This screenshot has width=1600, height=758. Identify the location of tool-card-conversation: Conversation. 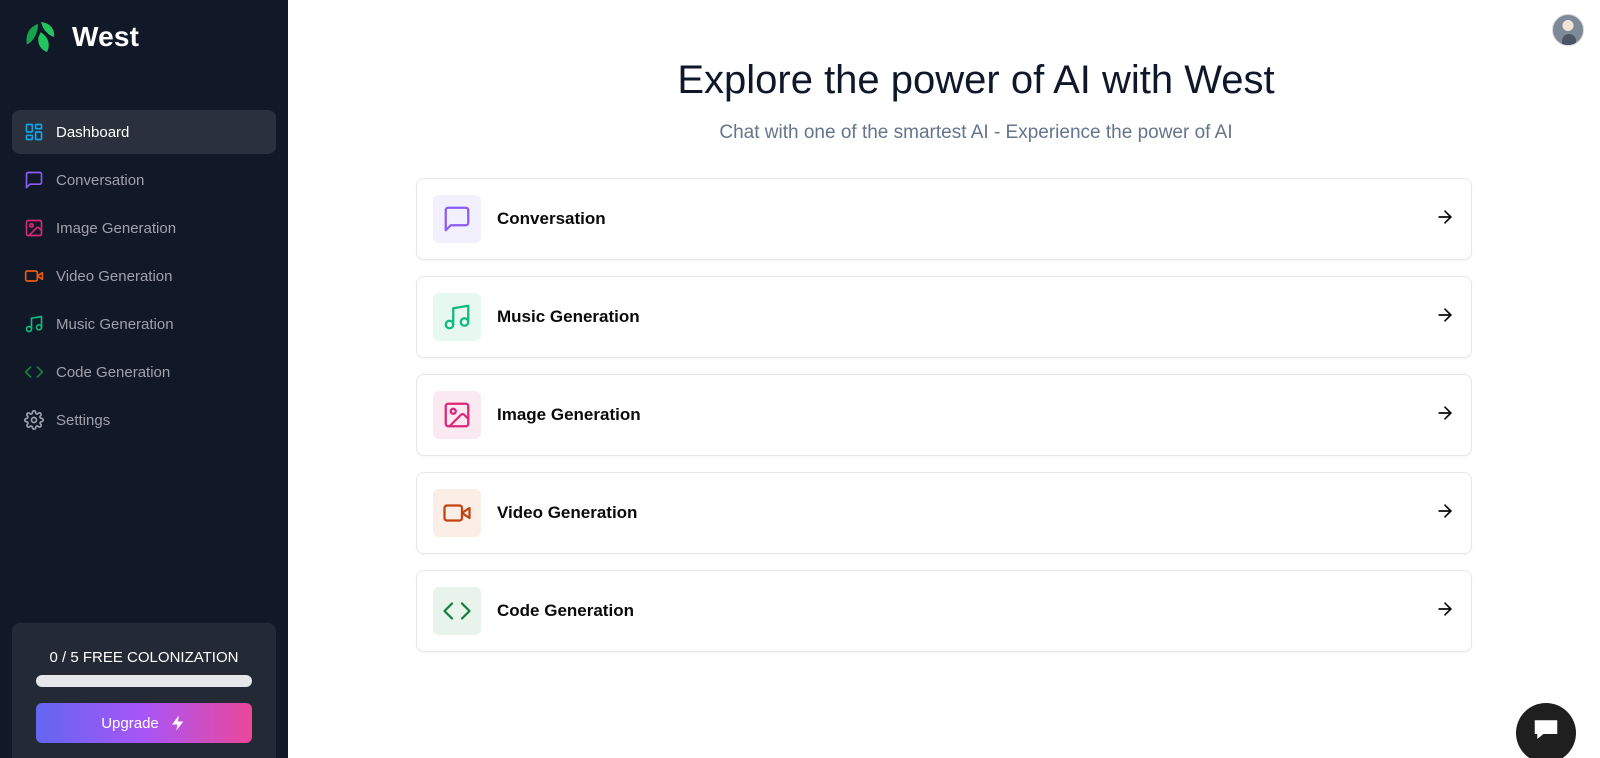
(944, 219).